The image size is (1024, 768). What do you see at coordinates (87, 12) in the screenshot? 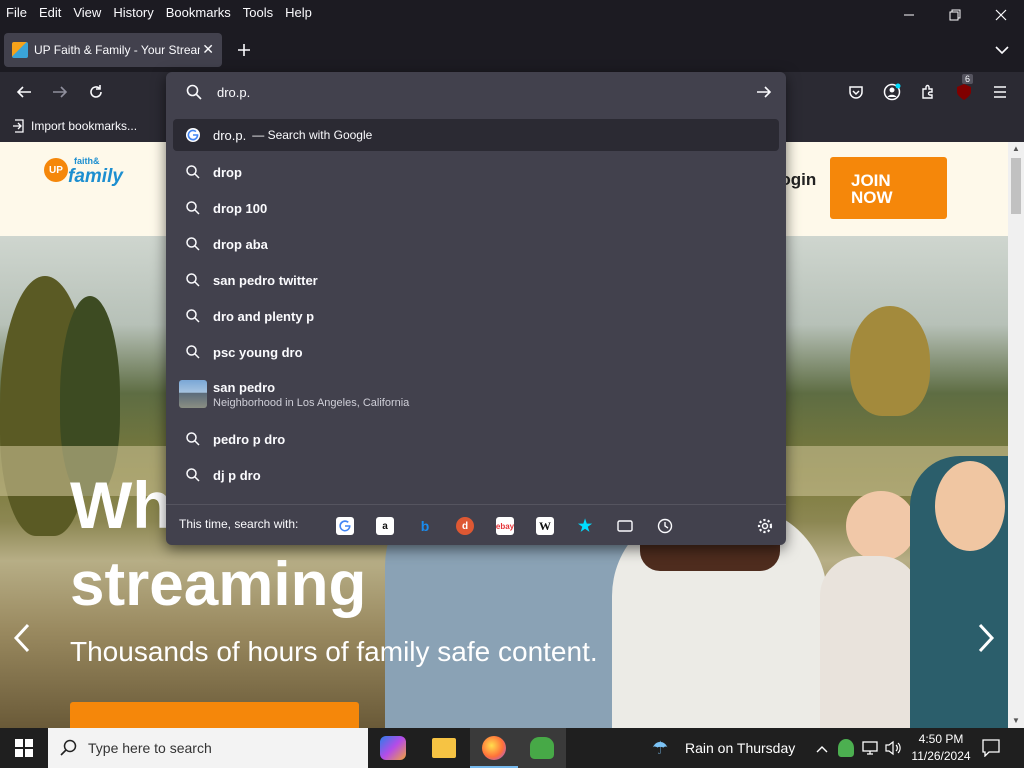
I see `menu-view: View` at bounding box center [87, 12].